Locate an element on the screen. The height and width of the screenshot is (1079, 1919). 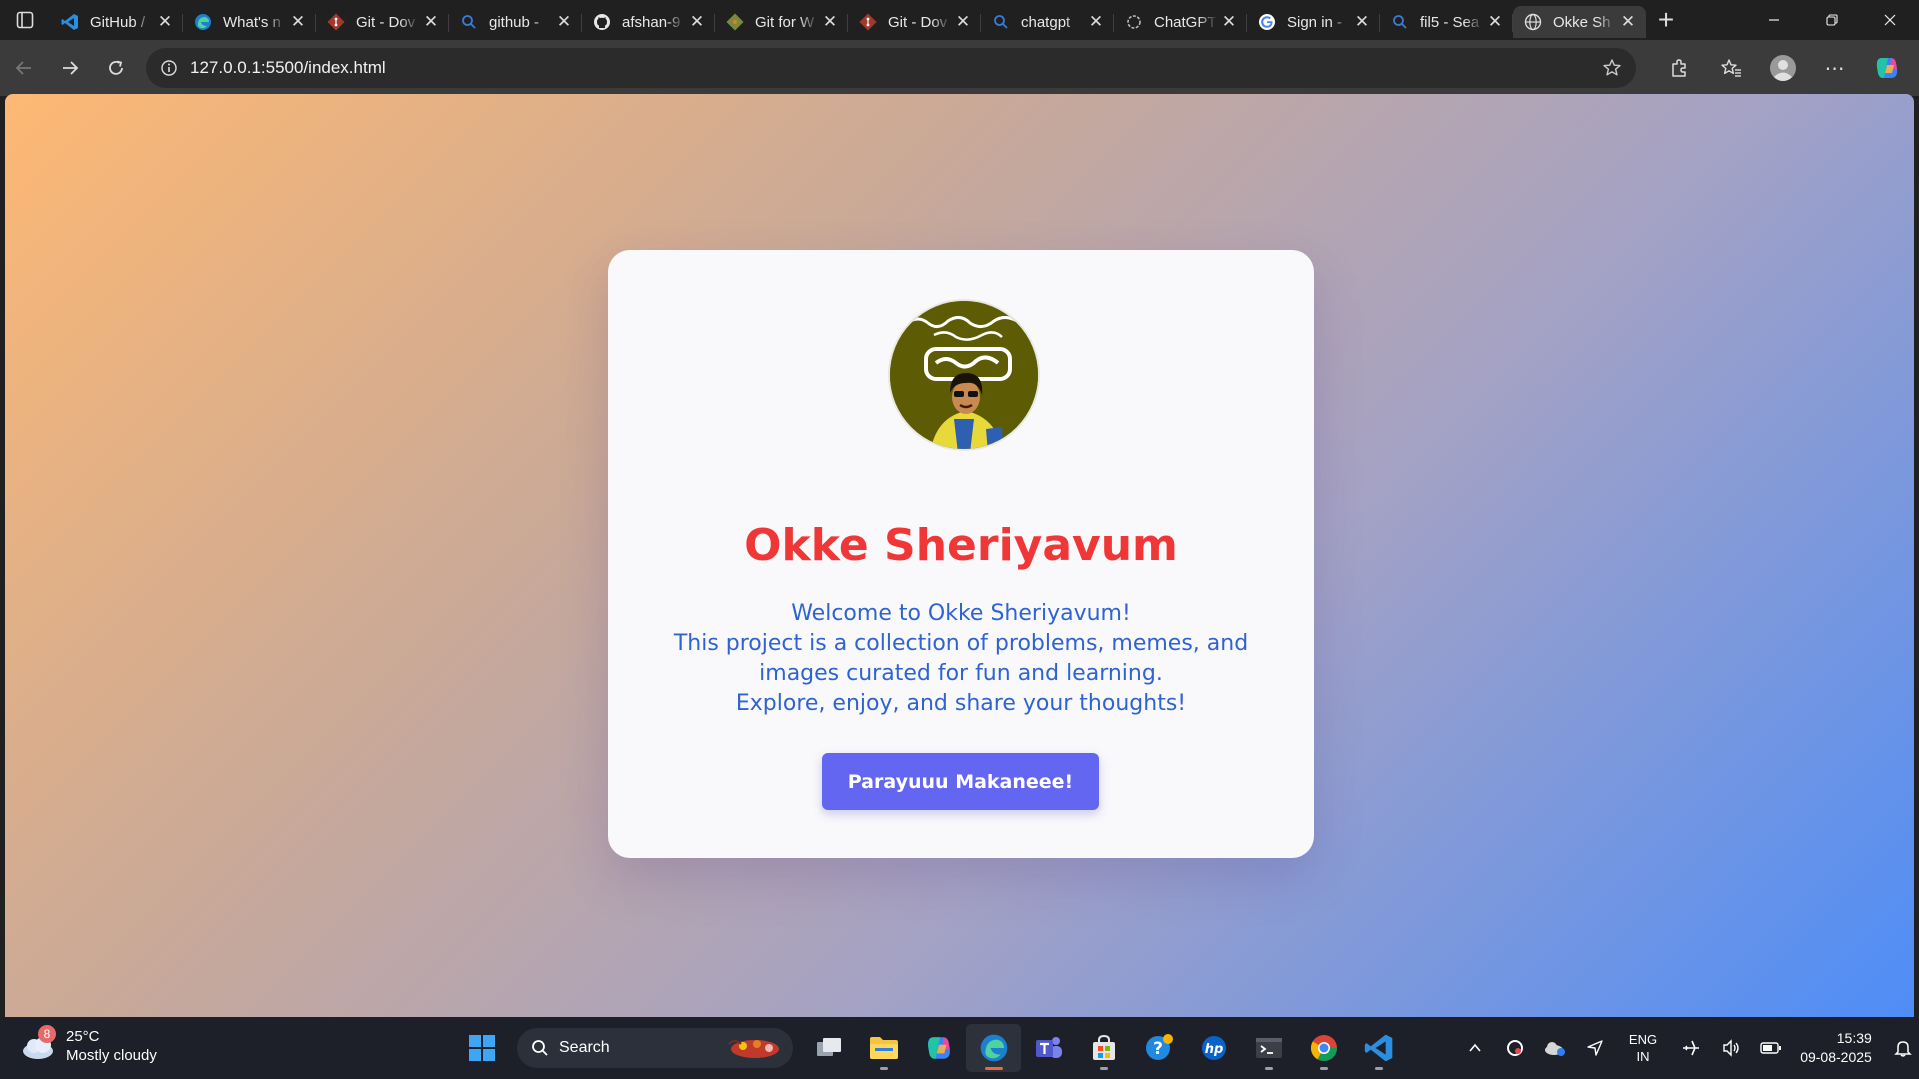
help-icon: ? is located at coordinates (1159, 1047).